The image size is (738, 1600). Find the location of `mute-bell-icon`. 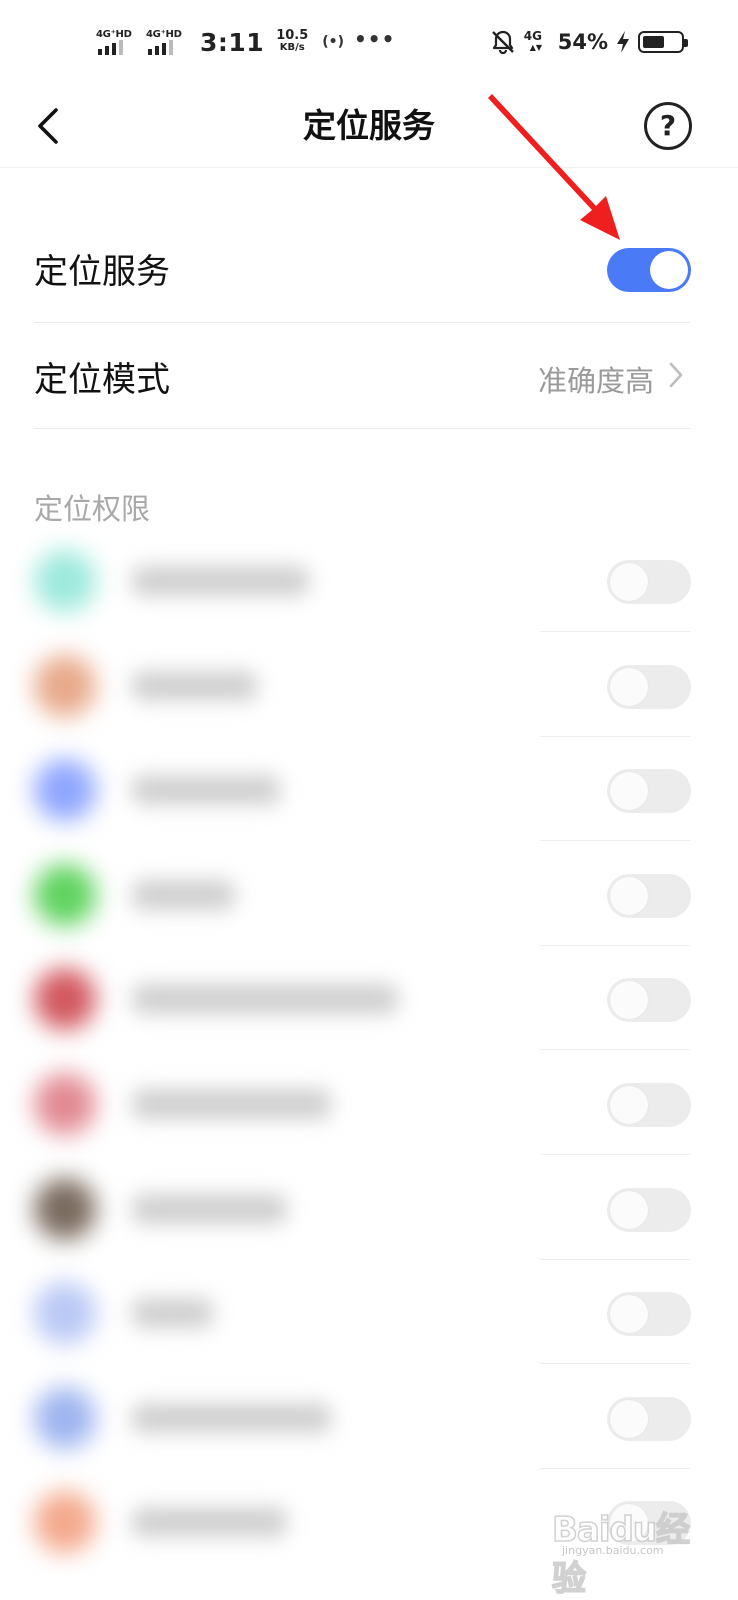

mute-bell-icon is located at coordinates (502, 42).